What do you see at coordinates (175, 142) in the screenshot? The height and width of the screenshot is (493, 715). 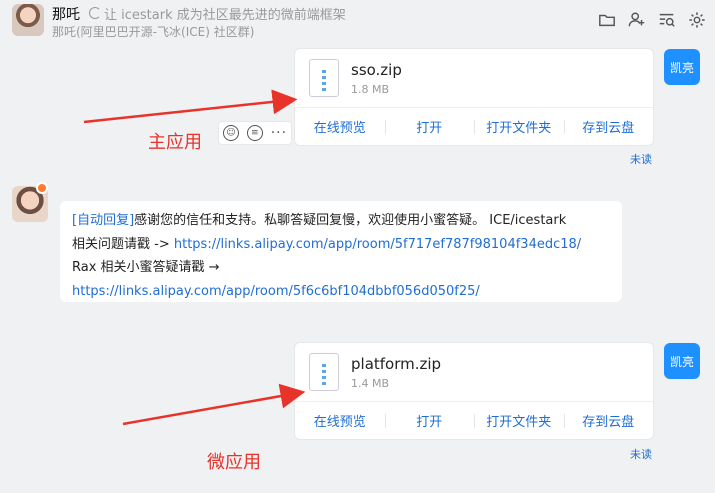 I see `main-app-annotation: 主应用` at bounding box center [175, 142].